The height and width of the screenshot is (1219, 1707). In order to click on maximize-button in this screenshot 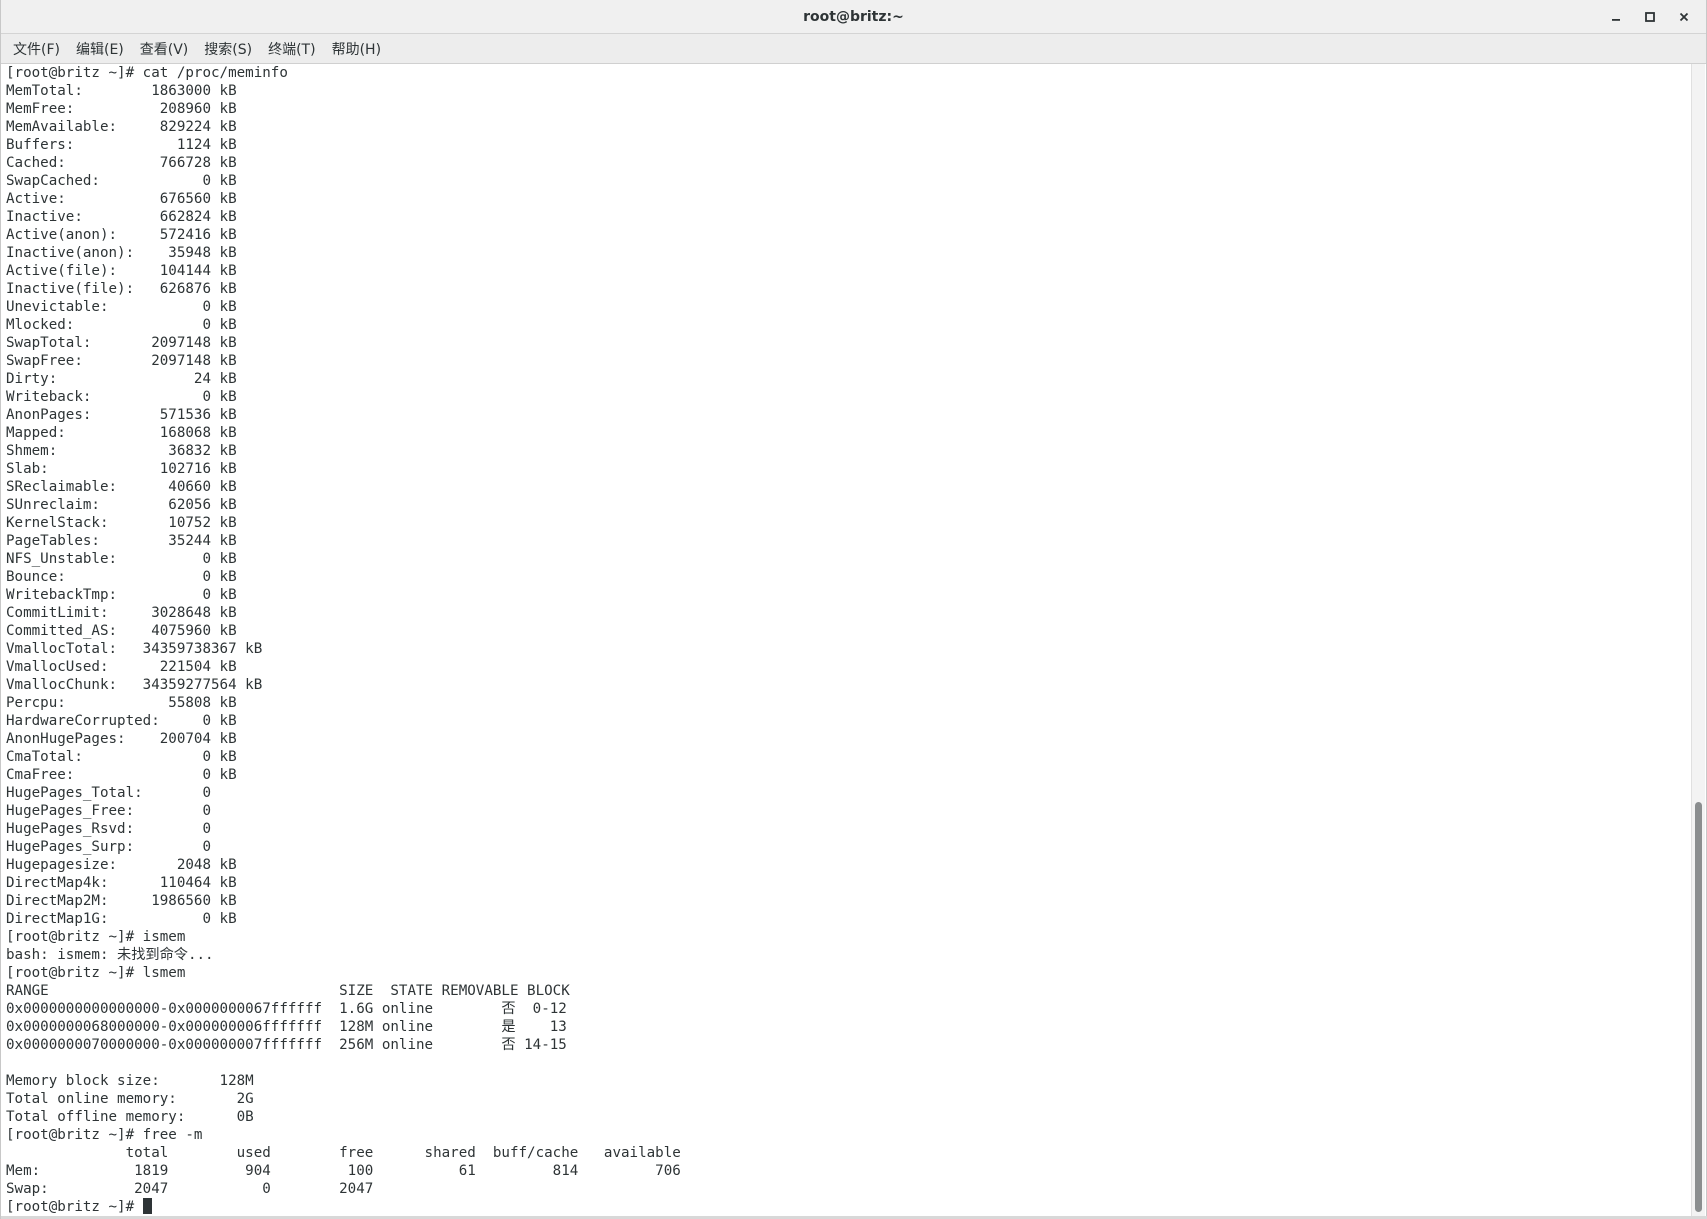, I will do `click(1650, 17)`.